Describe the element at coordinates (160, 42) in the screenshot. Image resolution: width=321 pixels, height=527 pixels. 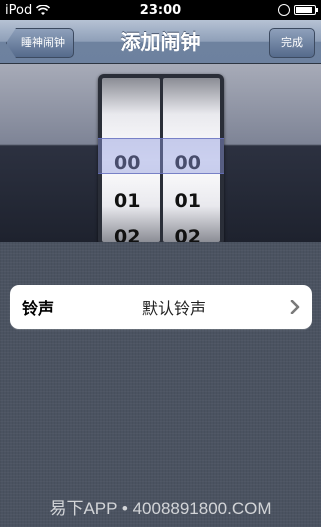
I see `nav-bar: 添加闹钟 睡神闹钟 完成` at that location.